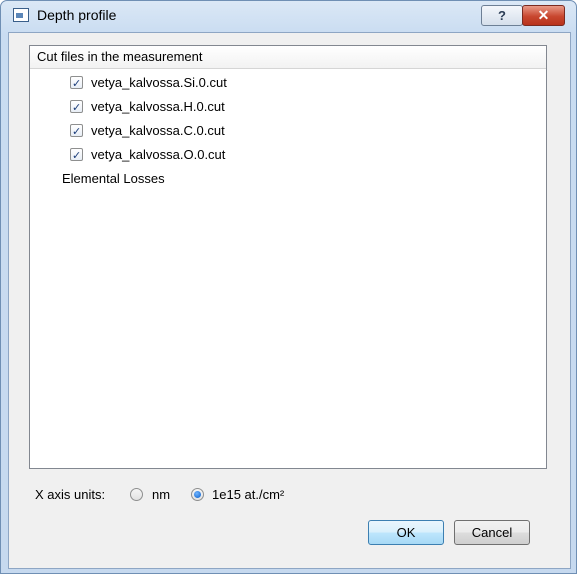  I want to click on tree-item-label: Elemental Losses, so click(113, 178).